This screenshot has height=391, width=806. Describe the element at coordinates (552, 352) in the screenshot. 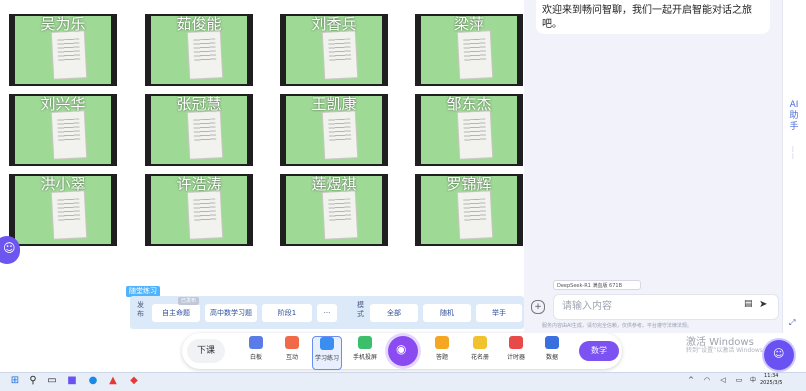

I see `data-tool: 数据` at that location.